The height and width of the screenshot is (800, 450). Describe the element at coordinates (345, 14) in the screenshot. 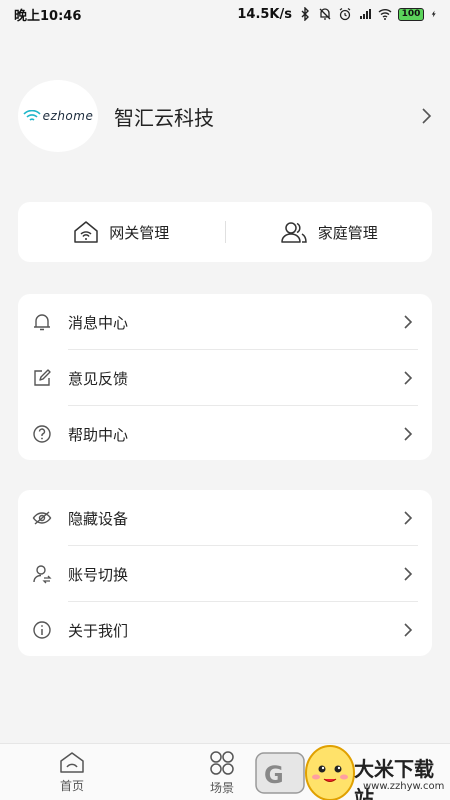

I see `alarm-icon` at that location.